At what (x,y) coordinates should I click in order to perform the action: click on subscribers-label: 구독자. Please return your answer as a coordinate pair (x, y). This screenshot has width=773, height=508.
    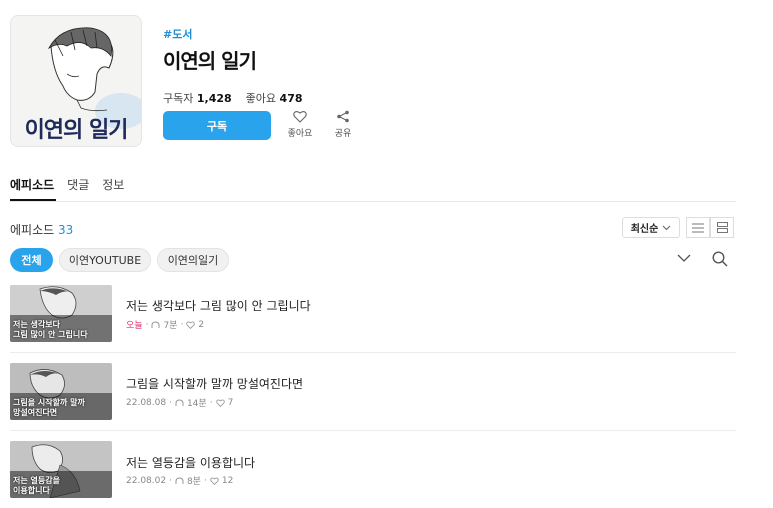
    Looking at the image, I should click on (178, 98).